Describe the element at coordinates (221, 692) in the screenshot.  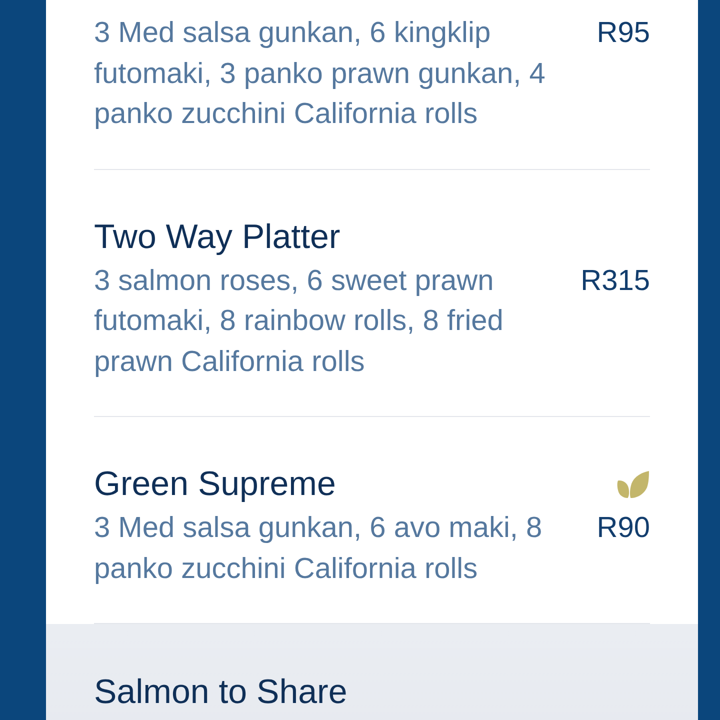
I see `section-title: Salmon to Share` at that location.